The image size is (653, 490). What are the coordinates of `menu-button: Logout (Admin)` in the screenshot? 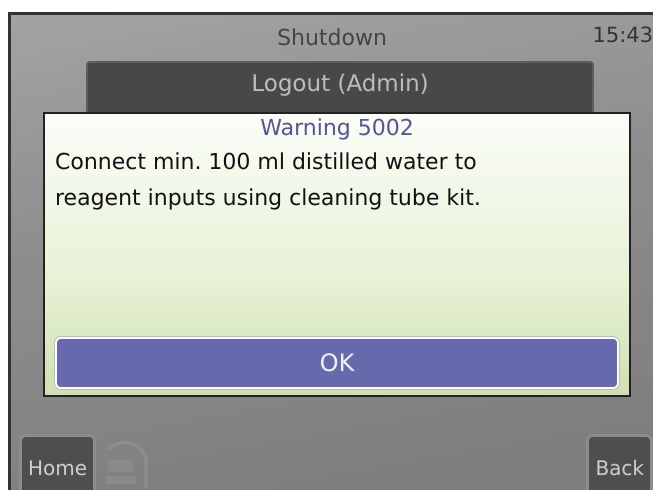 It's located at (340, 88).